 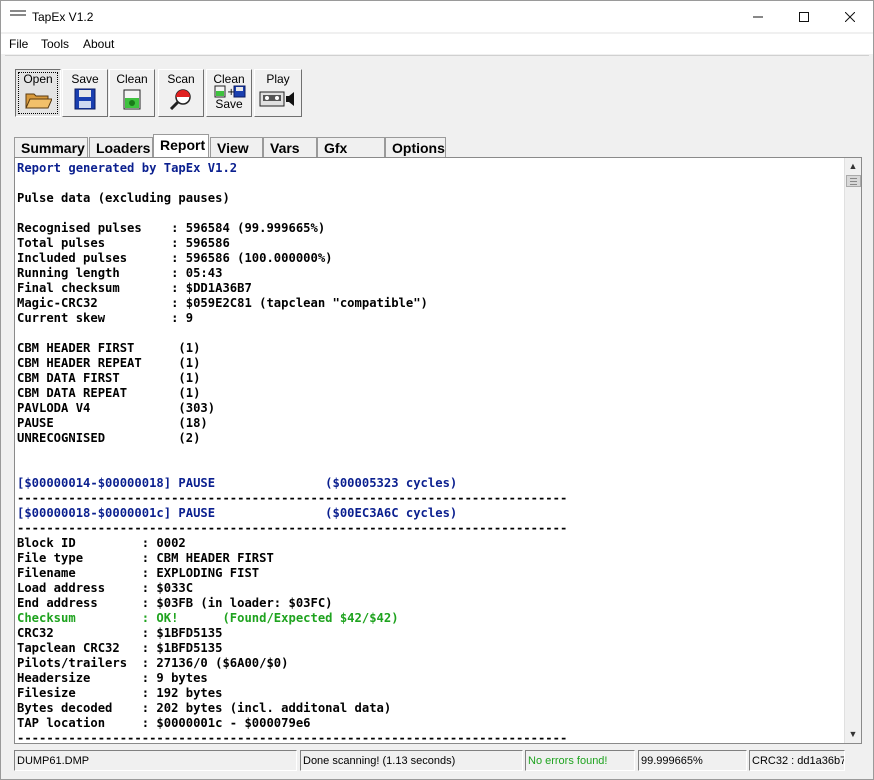 What do you see at coordinates (290, 147) in the screenshot?
I see `tab-vars: Vars` at bounding box center [290, 147].